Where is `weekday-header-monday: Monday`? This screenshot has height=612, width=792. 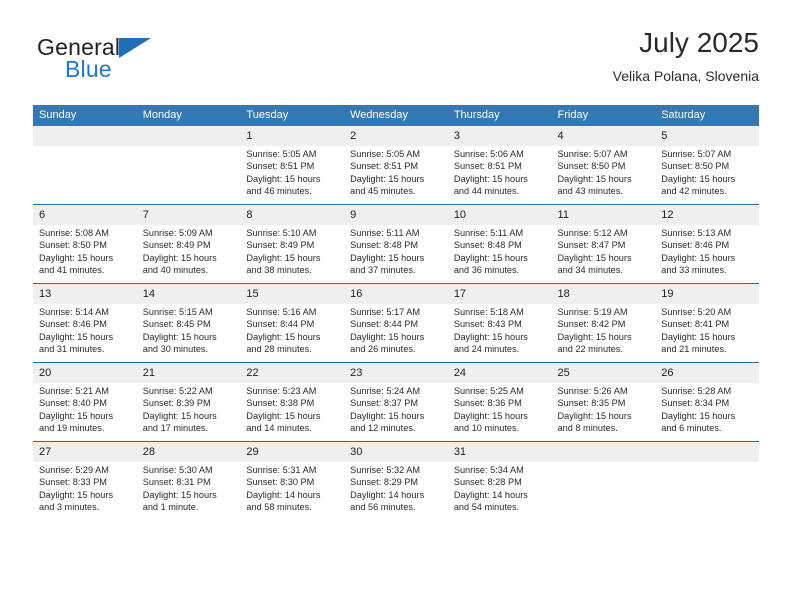 weekday-header-monday: Monday is located at coordinates (188, 115).